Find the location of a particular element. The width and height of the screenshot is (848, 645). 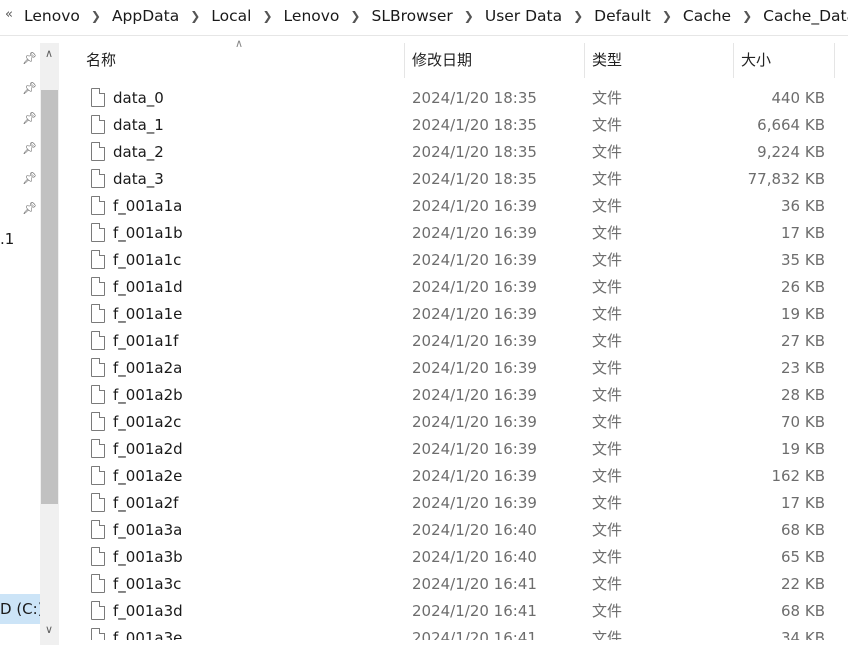

breadcrumb-item-current: Cache_Data is located at coordinates (805, 16).